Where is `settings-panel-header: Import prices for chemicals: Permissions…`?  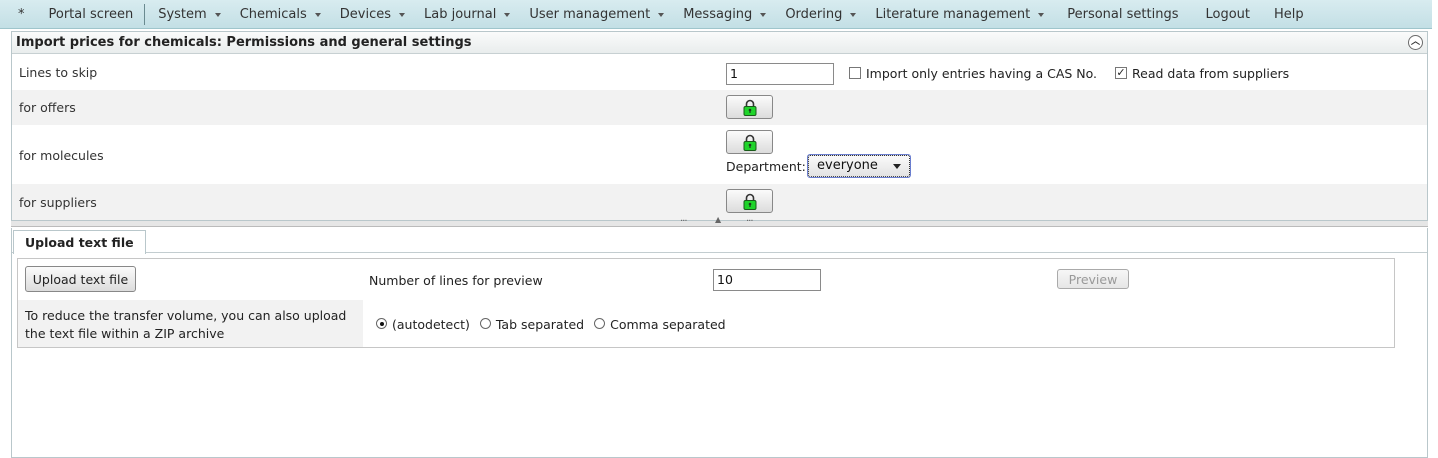 settings-panel-header: Import prices for chemicals: Permissions… is located at coordinates (719, 43).